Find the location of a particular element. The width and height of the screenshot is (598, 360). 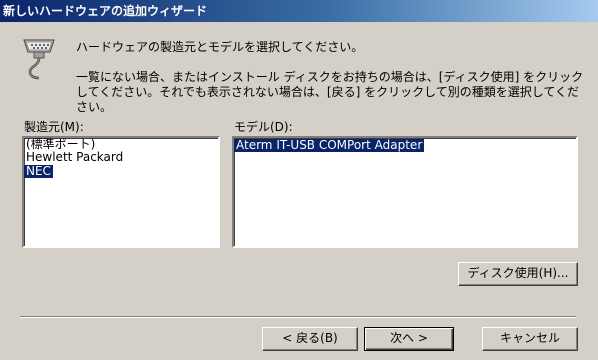

manufacturer-label-text: 製造元(M): is located at coordinates (54, 127).